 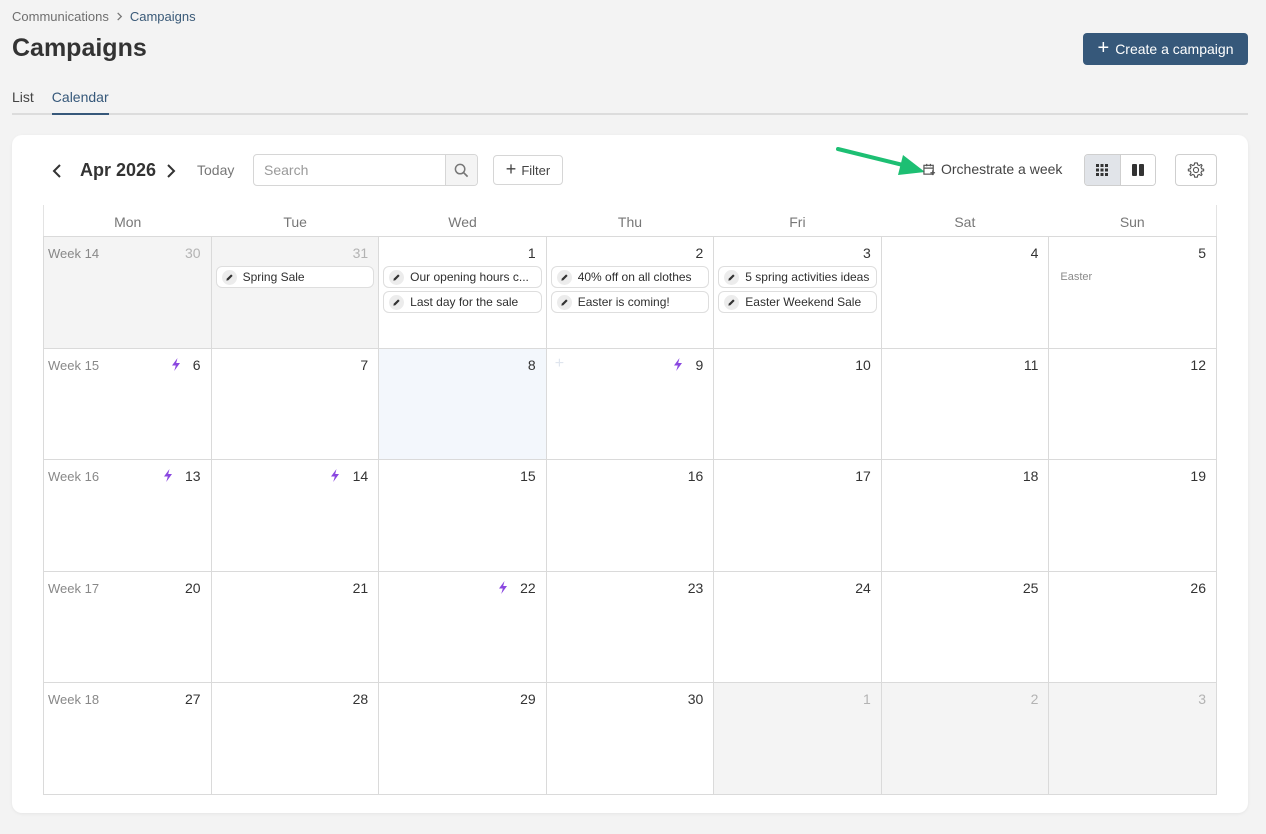 What do you see at coordinates (128, 739) in the screenshot?
I see `calendar-day-cell: Week 18 27` at bounding box center [128, 739].